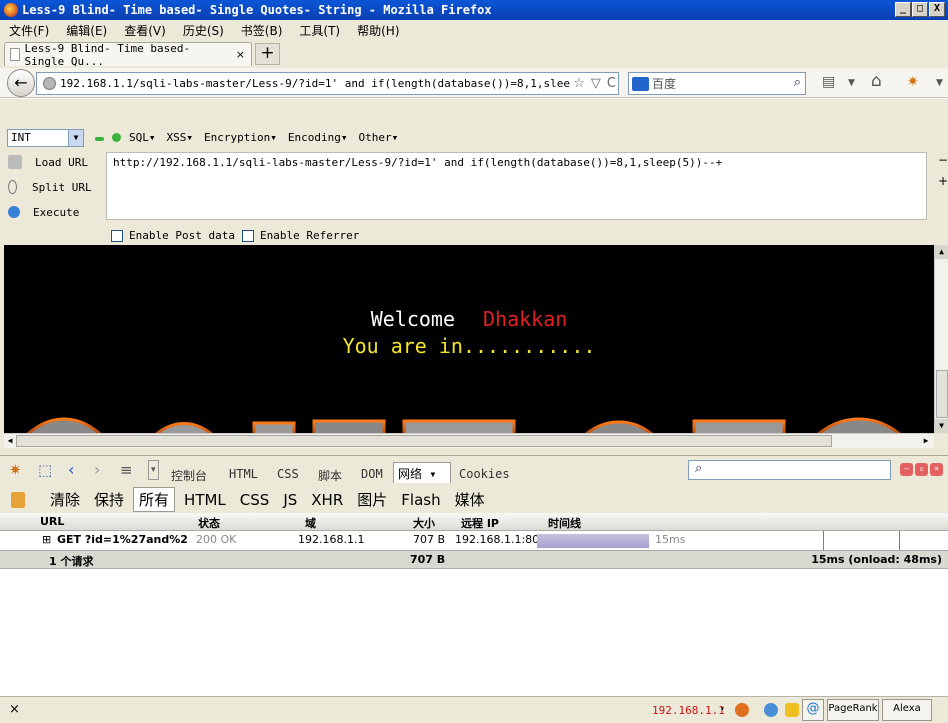 The width and height of the screenshot is (948, 723). Describe the element at coordinates (422, 472) in the screenshot. I see `tab-net: 网络 ▾` at that location.